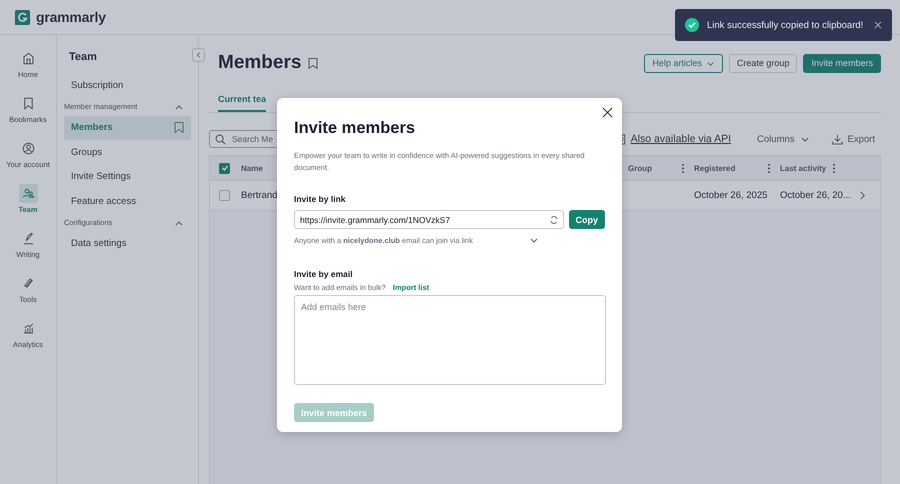 Image resolution: width=900 pixels, height=484 pixels. Describe the element at coordinates (715, 168) in the screenshot. I see `column-header: Registered` at that location.